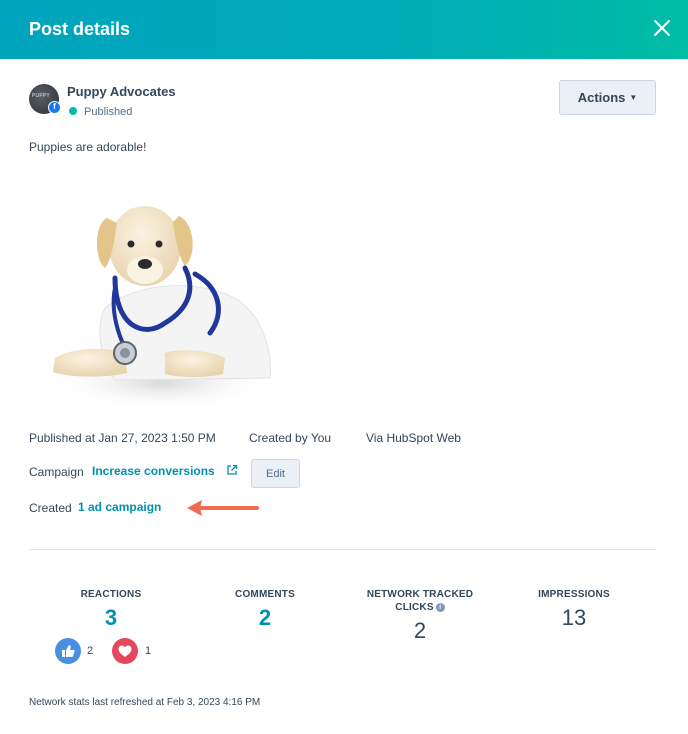  Describe the element at coordinates (223, 508) in the screenshot. I see `annotation-arrow-icon` at that location.